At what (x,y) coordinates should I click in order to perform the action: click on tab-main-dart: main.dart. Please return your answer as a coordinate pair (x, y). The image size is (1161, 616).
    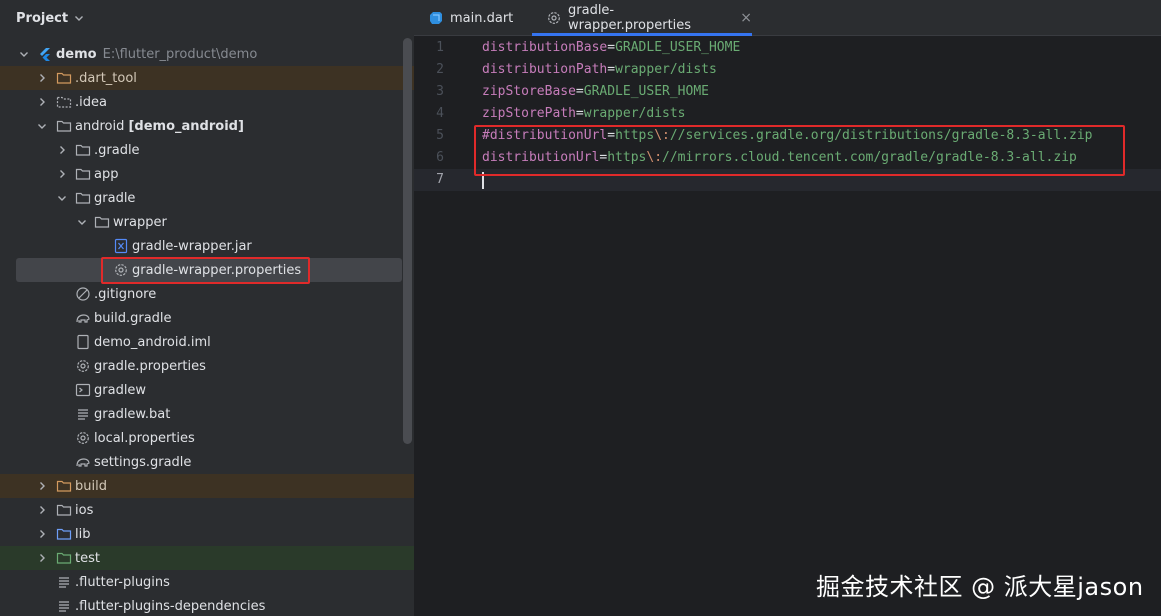
    Looking at the image, I should click on (473, 18).